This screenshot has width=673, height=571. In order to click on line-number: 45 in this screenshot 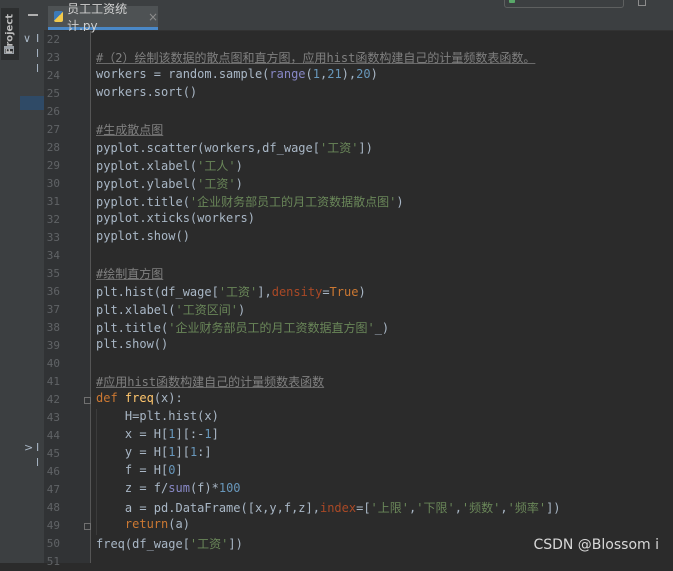, I will do `click(53, 453)`.